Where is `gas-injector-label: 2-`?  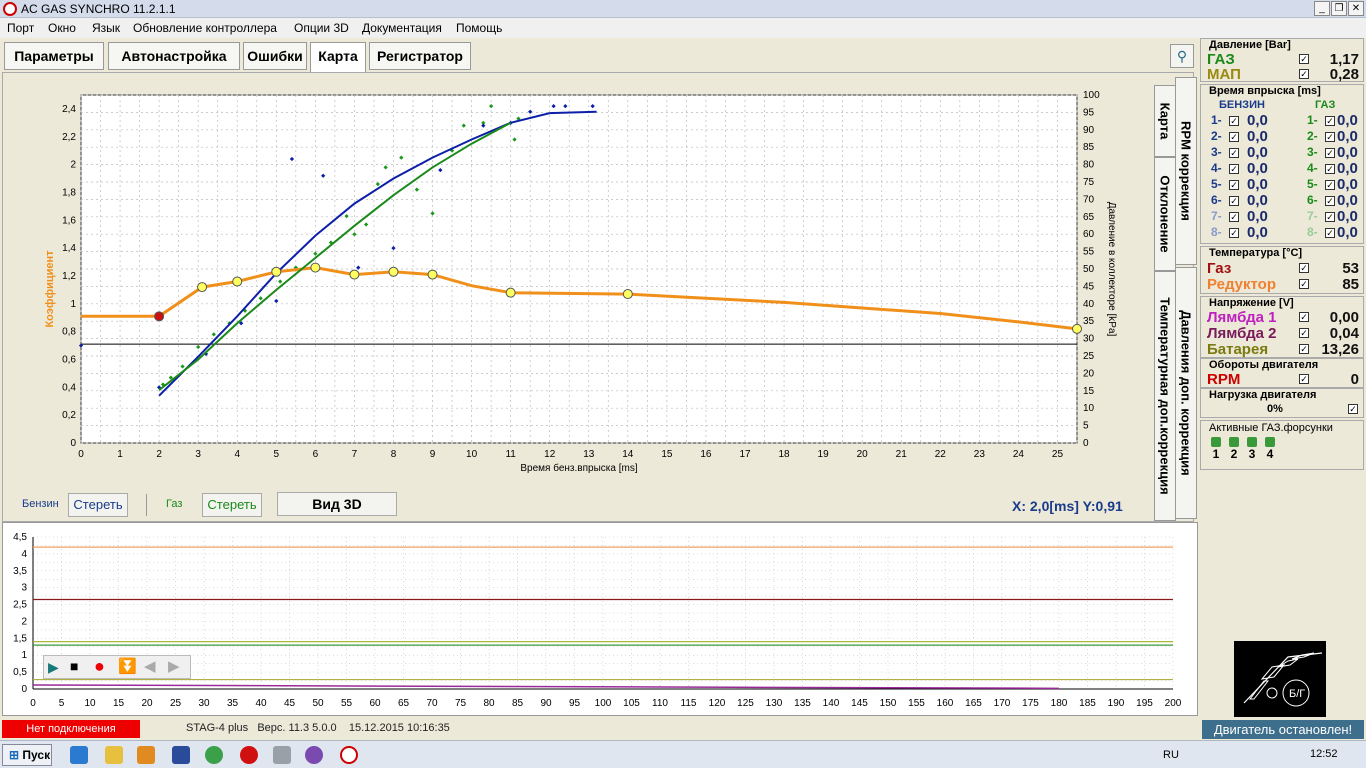
gas-injector-label: 2- is located at coordinates (1312, 136).